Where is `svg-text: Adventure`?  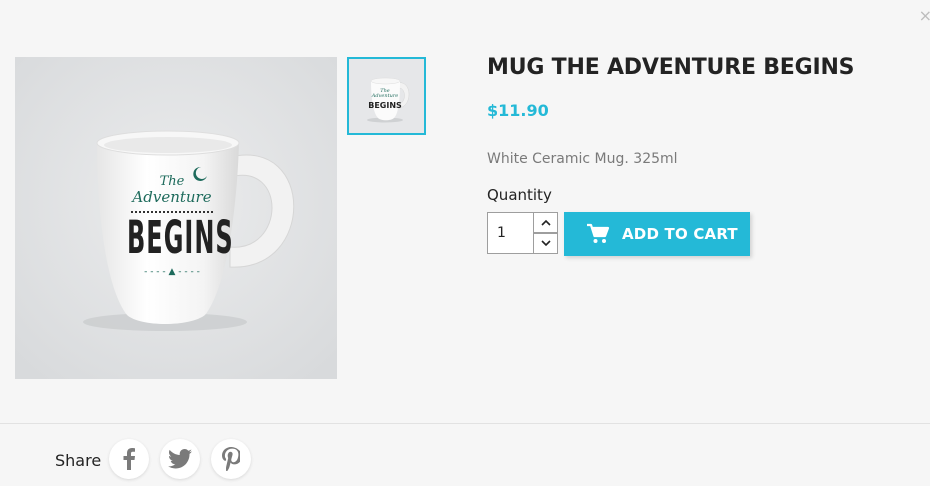
svg-text: Adventure is located at coordinates (384, 96).